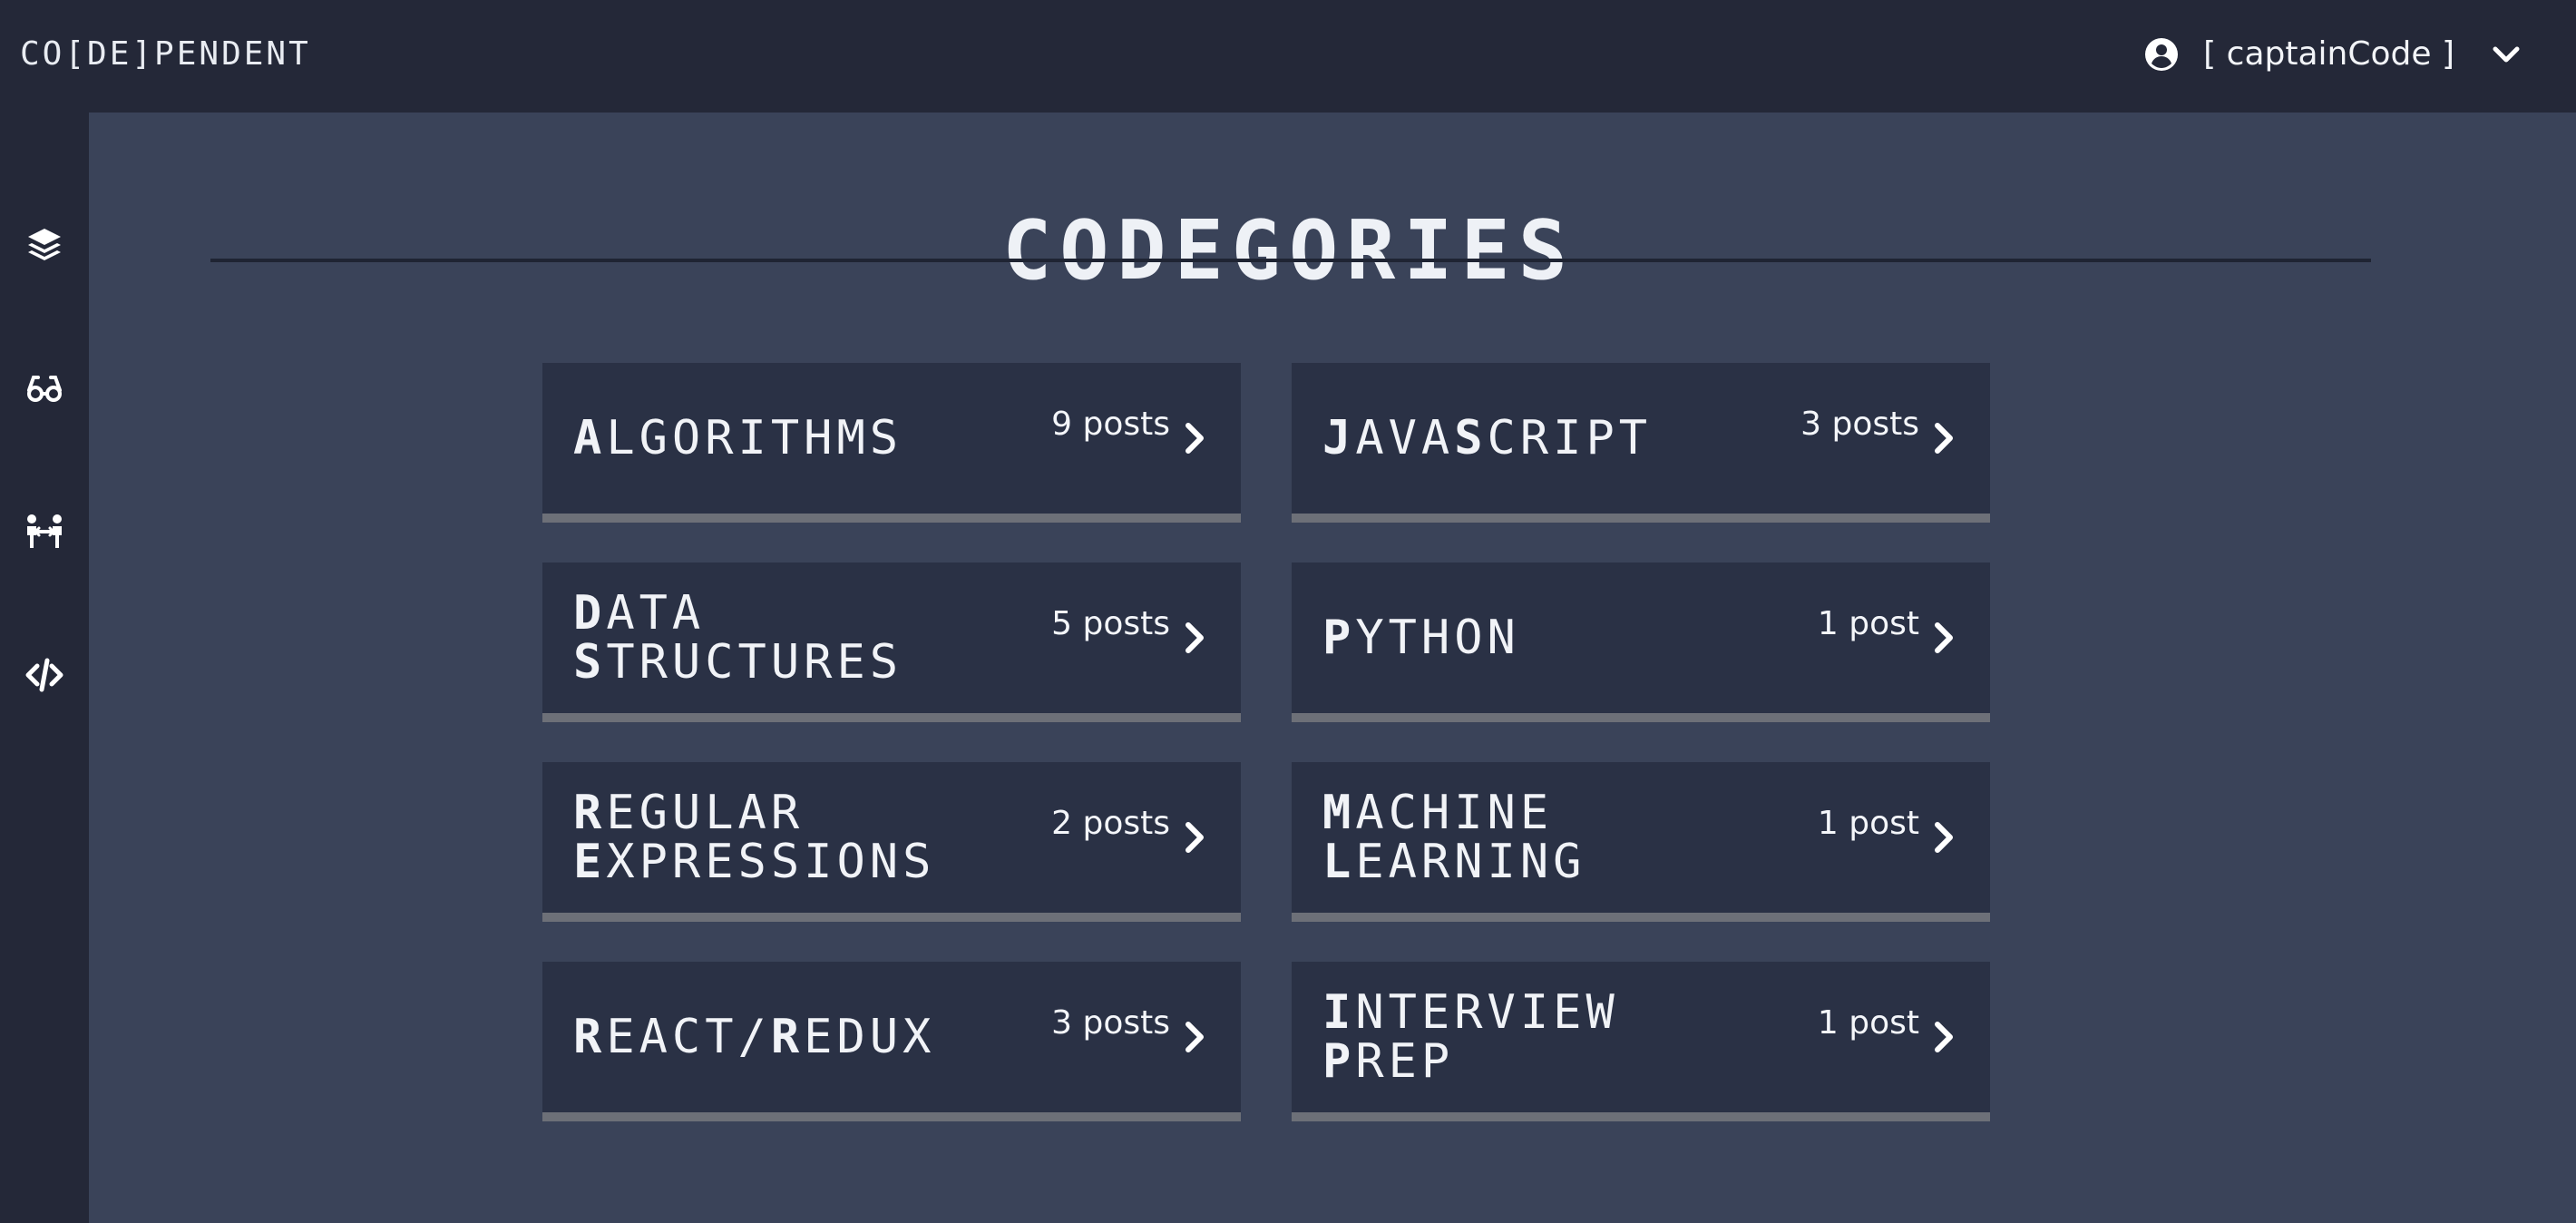 The height and width of the screenshot is (1223, 2576). Describe the element at coordinates (1317, 251) in the screenshot. I see `page-title-rest: ODEGORIES` at that location.